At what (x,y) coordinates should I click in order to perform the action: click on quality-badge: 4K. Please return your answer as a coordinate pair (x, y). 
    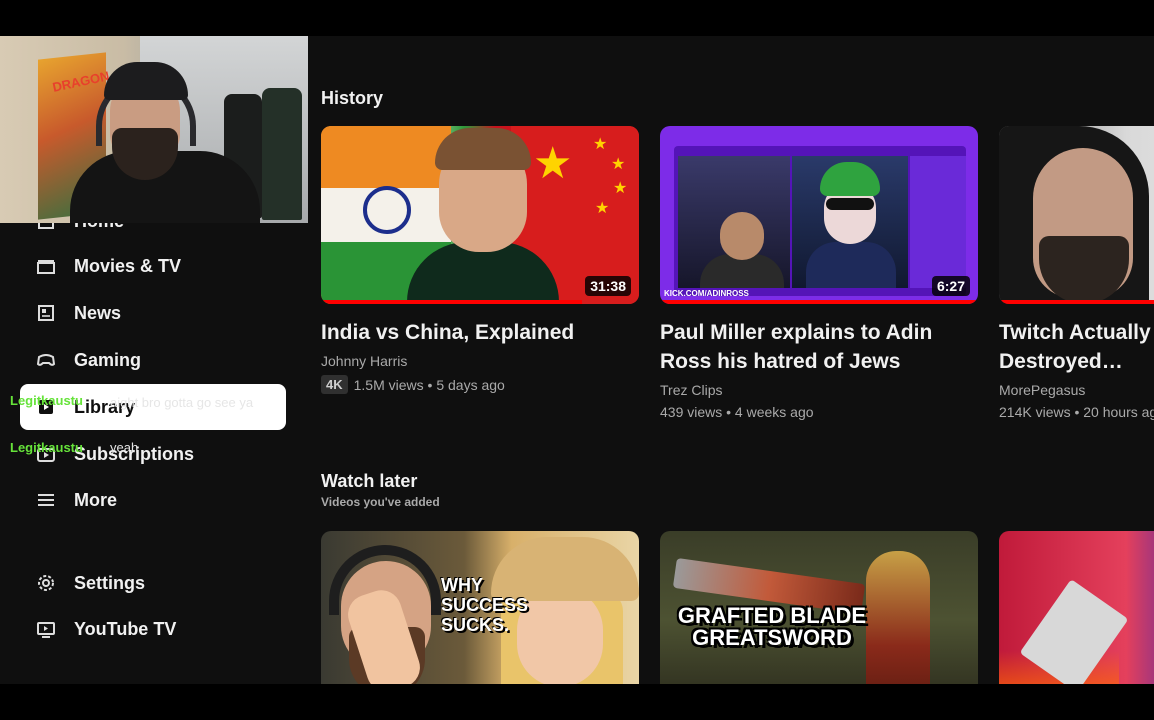
    Looking at the image, I should click on (334, 384).